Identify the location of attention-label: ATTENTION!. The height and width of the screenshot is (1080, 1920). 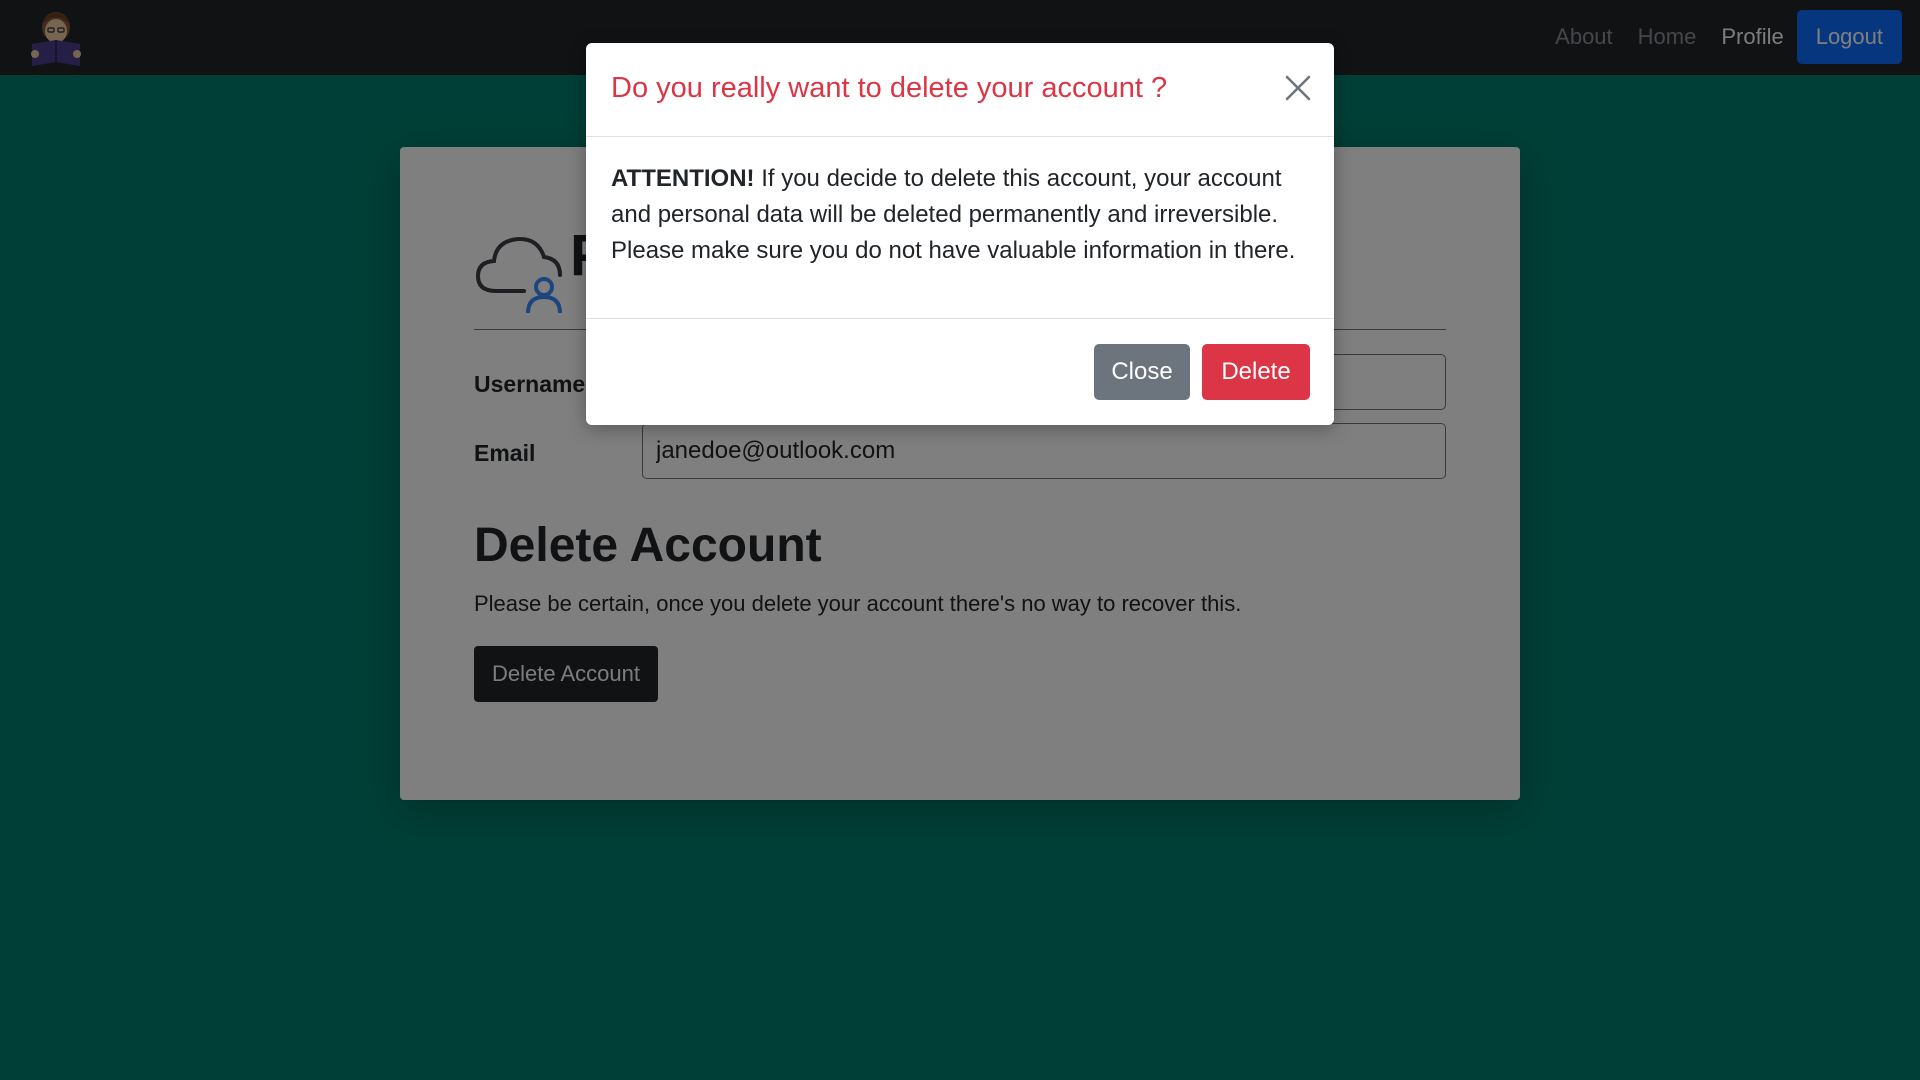
(683, 178).